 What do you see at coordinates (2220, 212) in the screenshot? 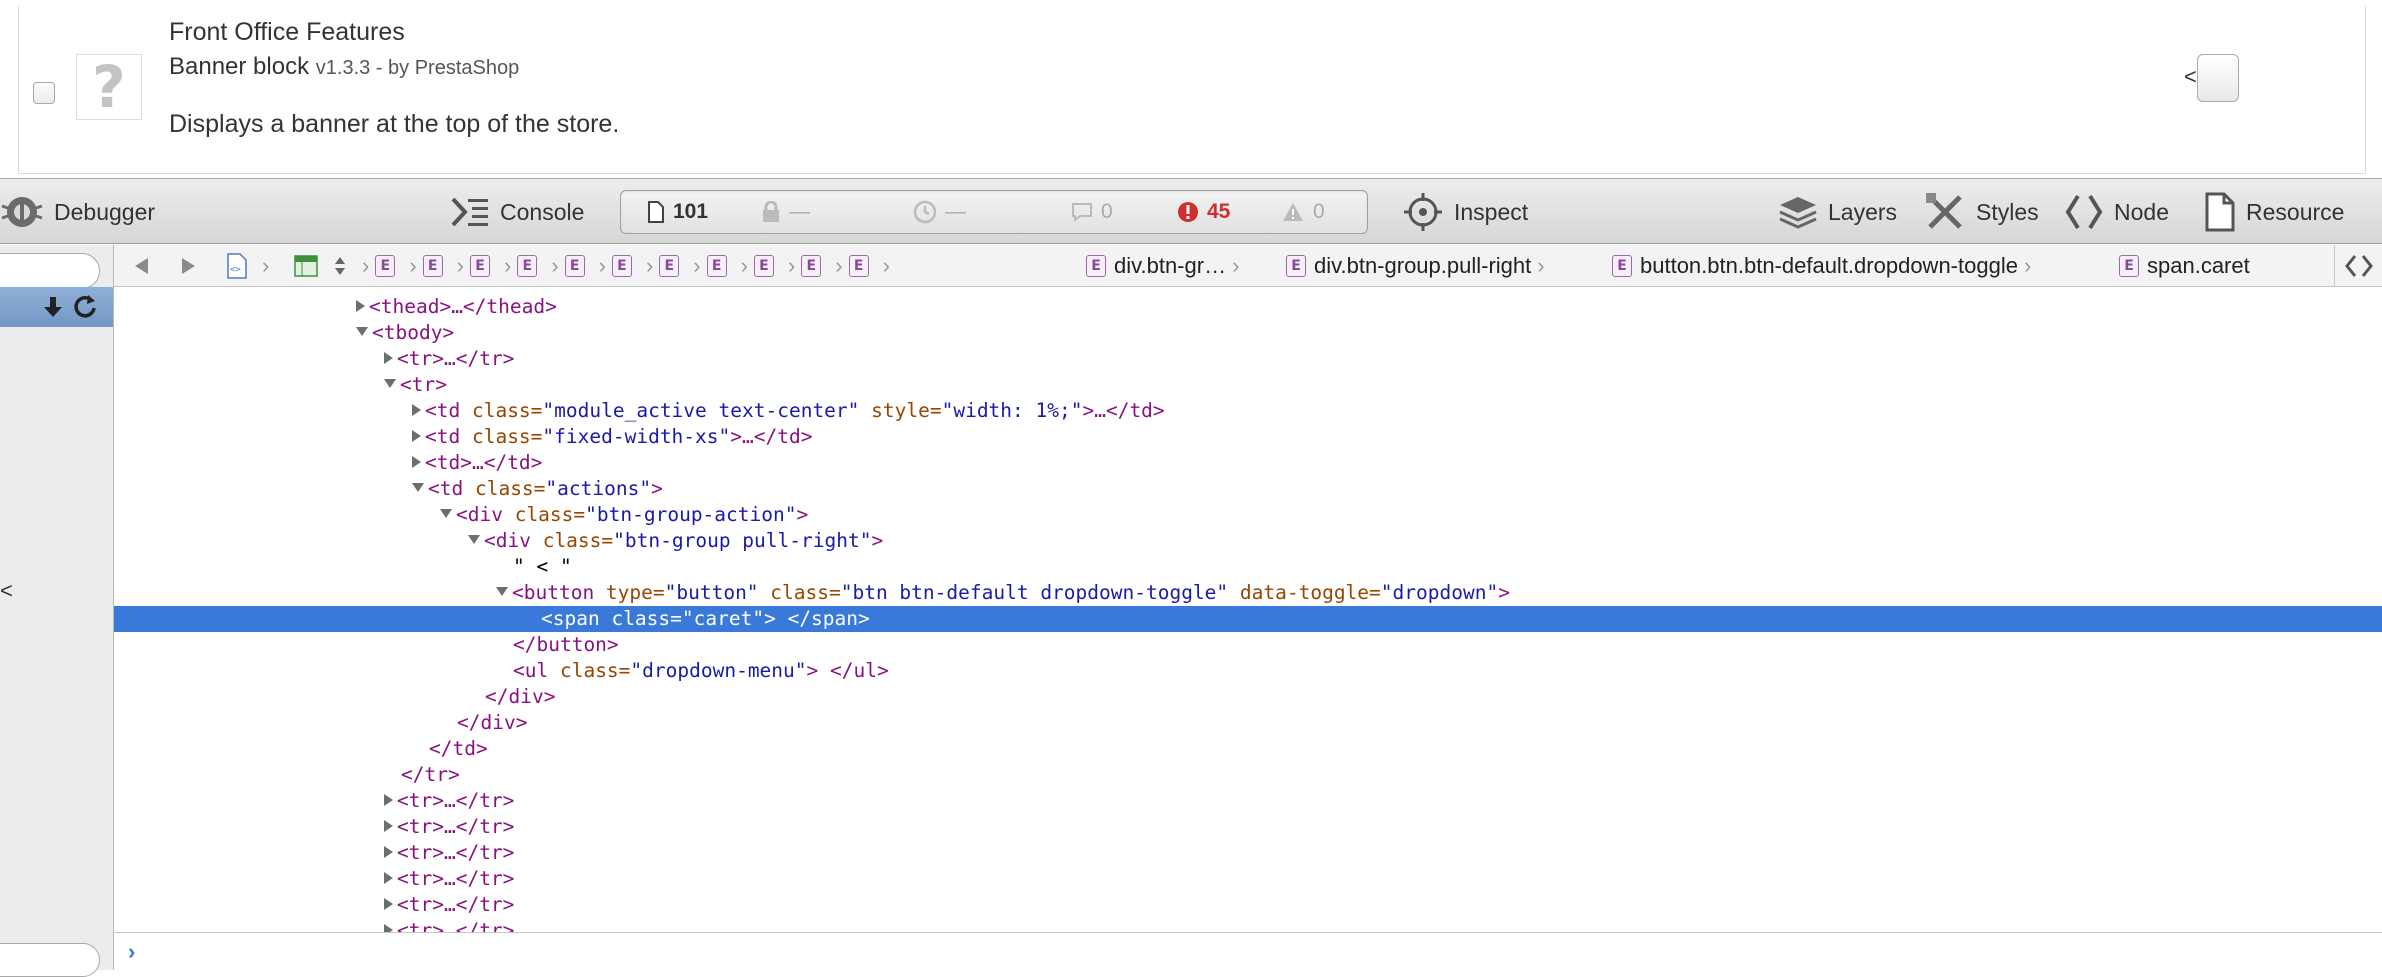
I see `resource-document-icon` at bounding box center [2220, 212].